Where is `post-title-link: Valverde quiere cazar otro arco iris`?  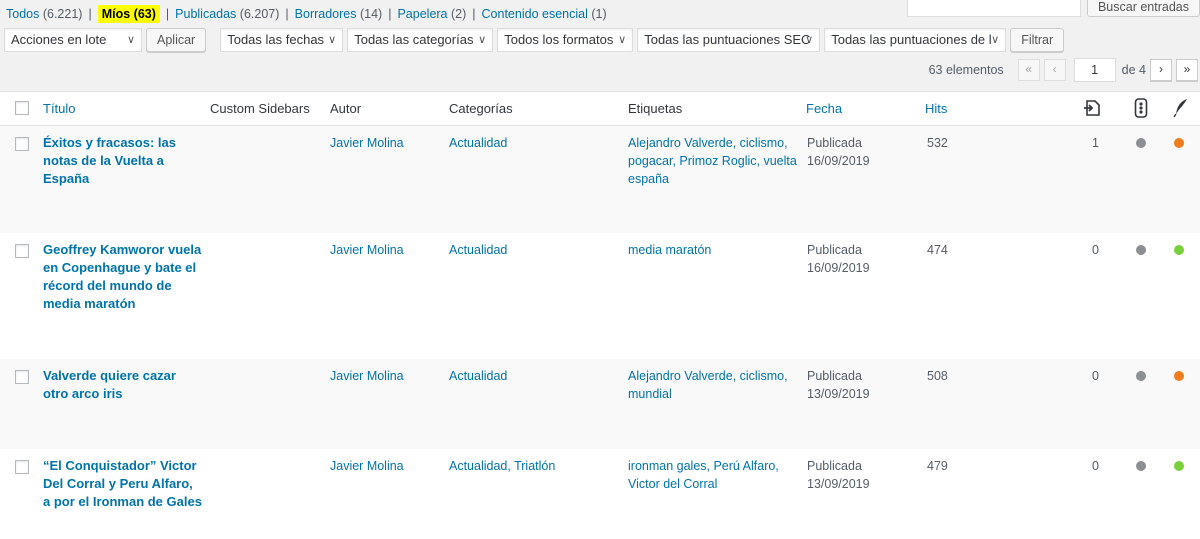 post-title-link: Valverde quiere cazar otro arco iris is located at coordinates (123, 385).